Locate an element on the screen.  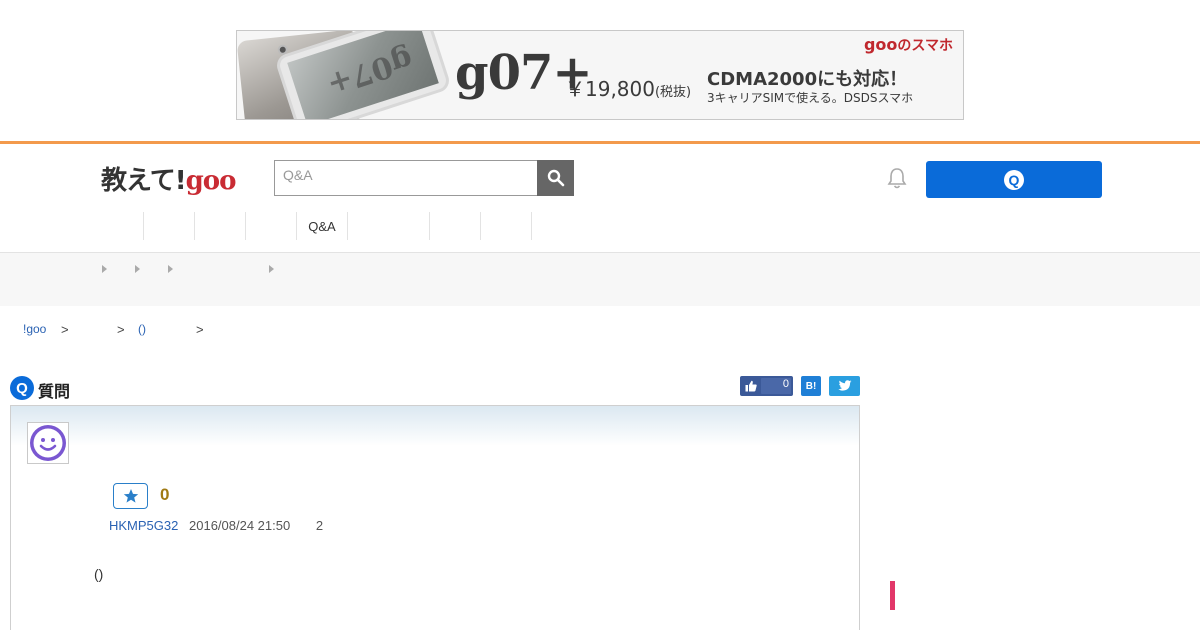
header-accent-line is located at coordinates (600, 142).